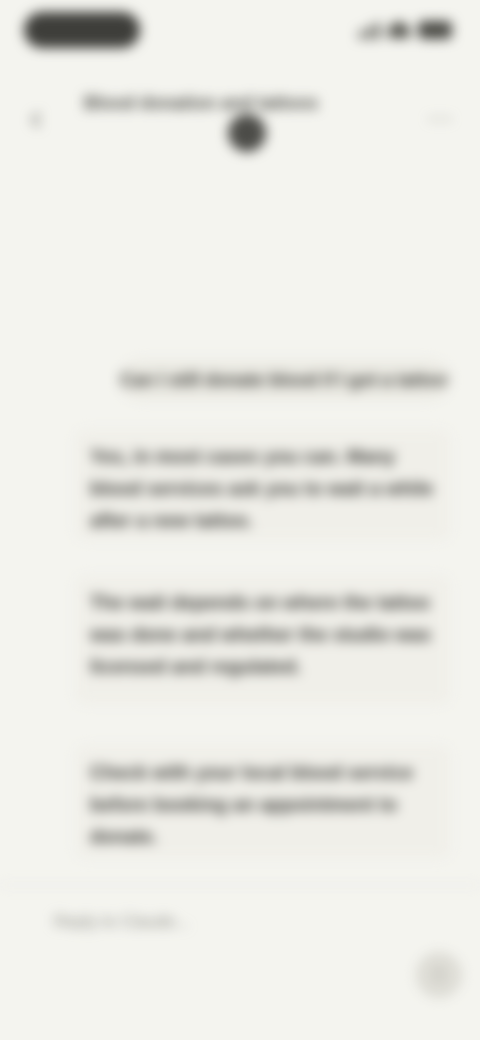 The height and width of the screenshot is (1040, 480). Describe the element at coordinates (399, 30) in the screenshot. I see `wifi-icon` at that location.